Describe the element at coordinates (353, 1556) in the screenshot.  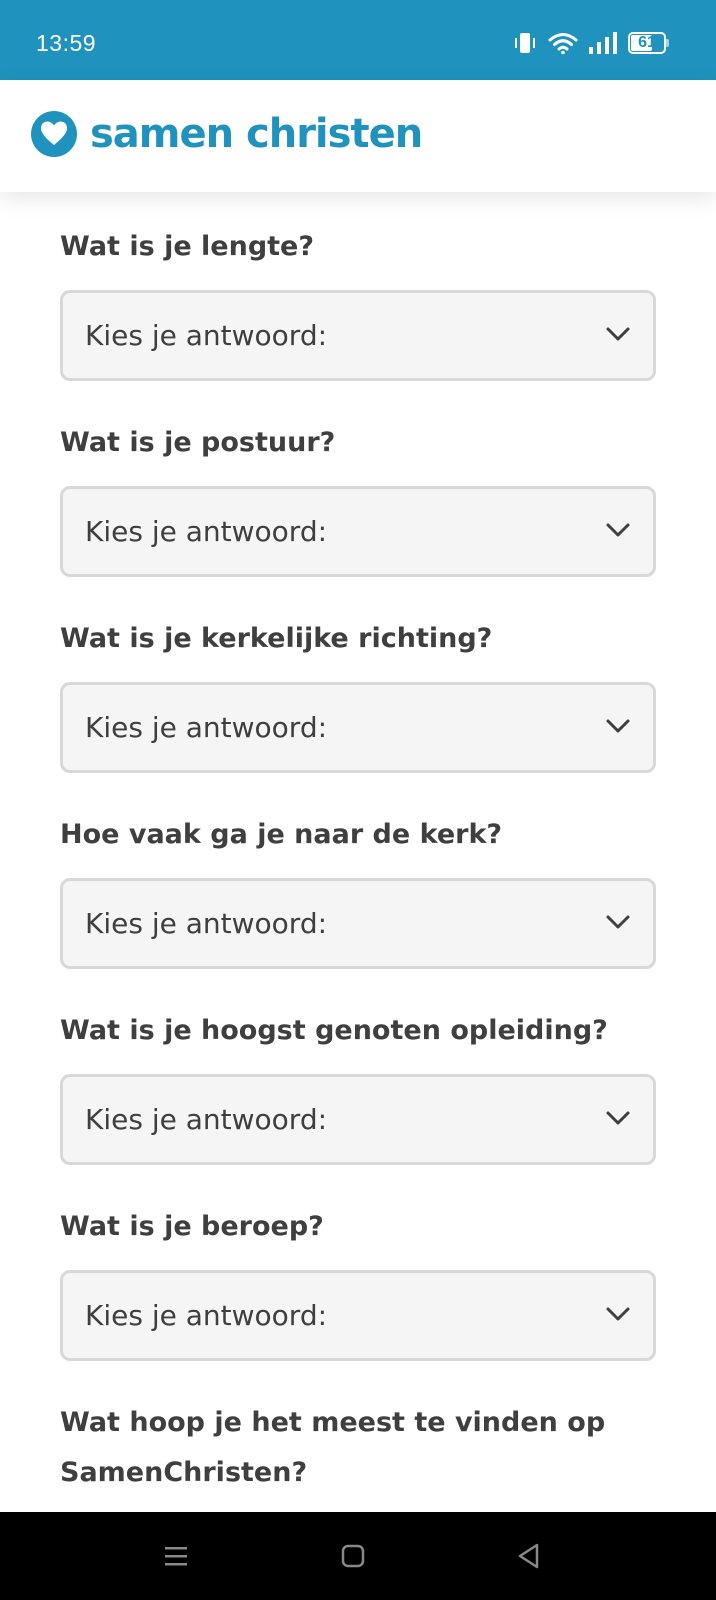
I see `home-icon` at that location.